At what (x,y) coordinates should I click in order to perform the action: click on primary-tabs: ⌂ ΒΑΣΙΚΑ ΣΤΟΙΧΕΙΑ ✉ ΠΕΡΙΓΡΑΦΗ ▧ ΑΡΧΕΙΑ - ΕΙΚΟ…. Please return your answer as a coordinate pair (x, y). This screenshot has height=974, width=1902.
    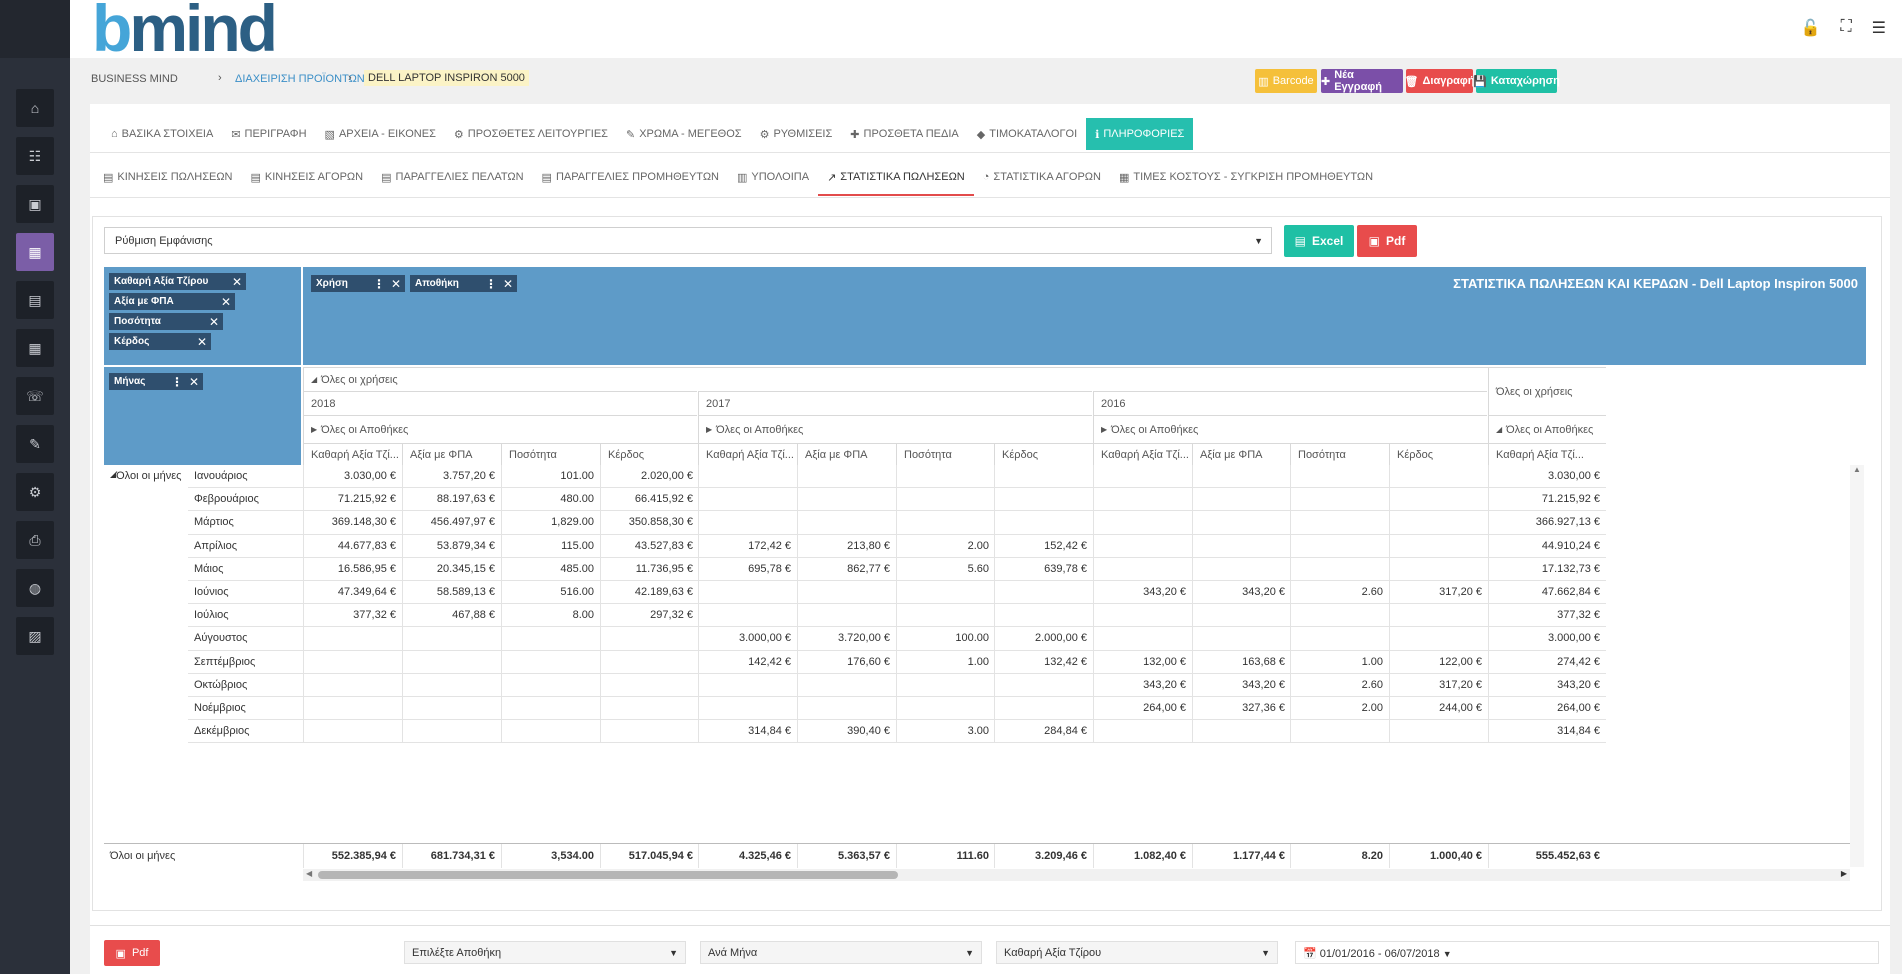
    Looking at the image, I should click on (648, 135).